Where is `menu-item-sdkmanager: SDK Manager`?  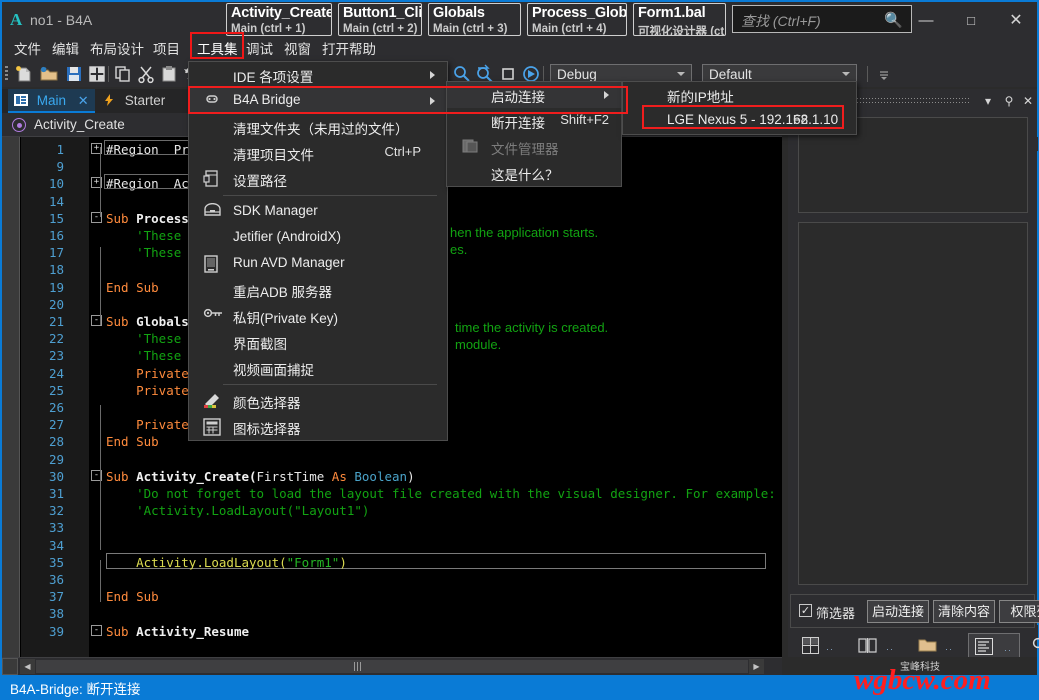
menu-item-sdkmanager: SDK Manager is located at coordinates (318, 212).